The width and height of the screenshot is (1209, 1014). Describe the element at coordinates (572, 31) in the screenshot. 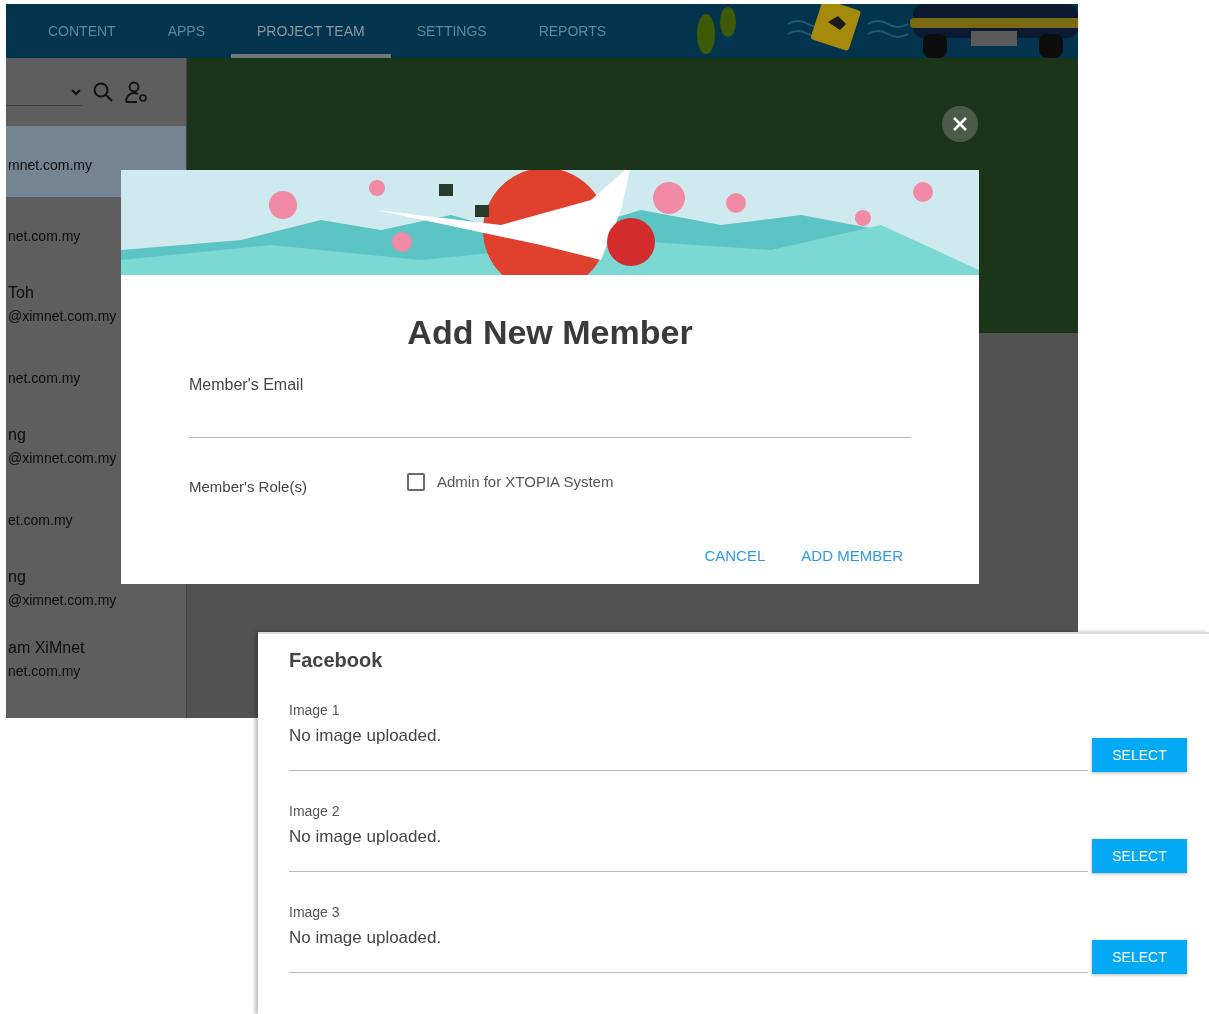

I see `nav-tab: REPORTS` at that location.